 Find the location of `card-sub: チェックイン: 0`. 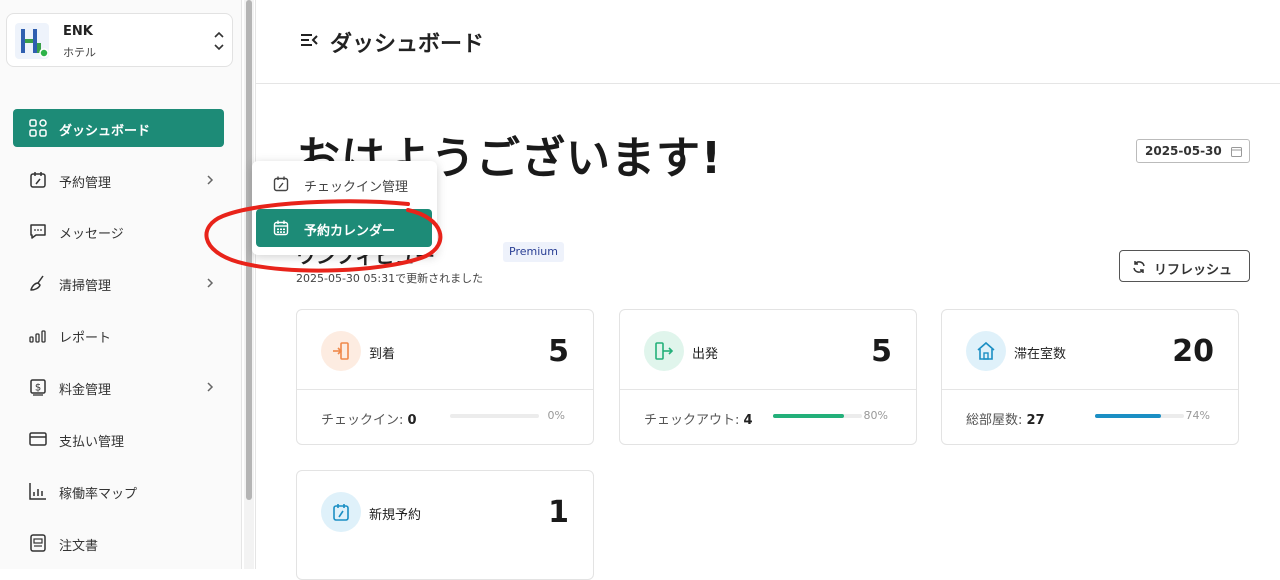

card-sub: チェックイン: 0 is located at coordinates (369, 418).